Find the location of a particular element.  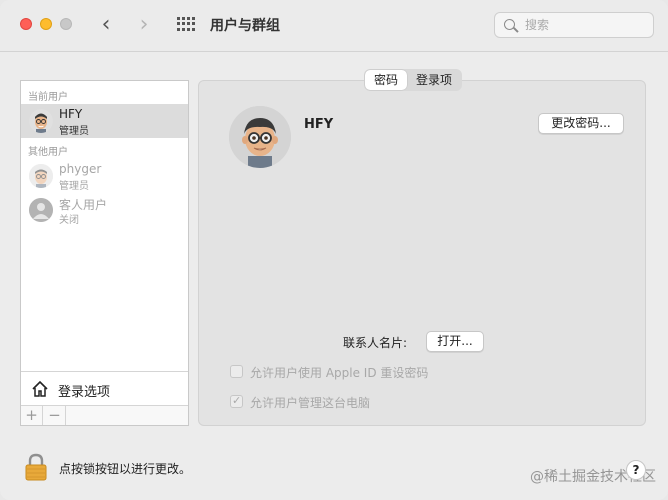

admin-checkbox: ✓ is located at coordinates (236, 401).